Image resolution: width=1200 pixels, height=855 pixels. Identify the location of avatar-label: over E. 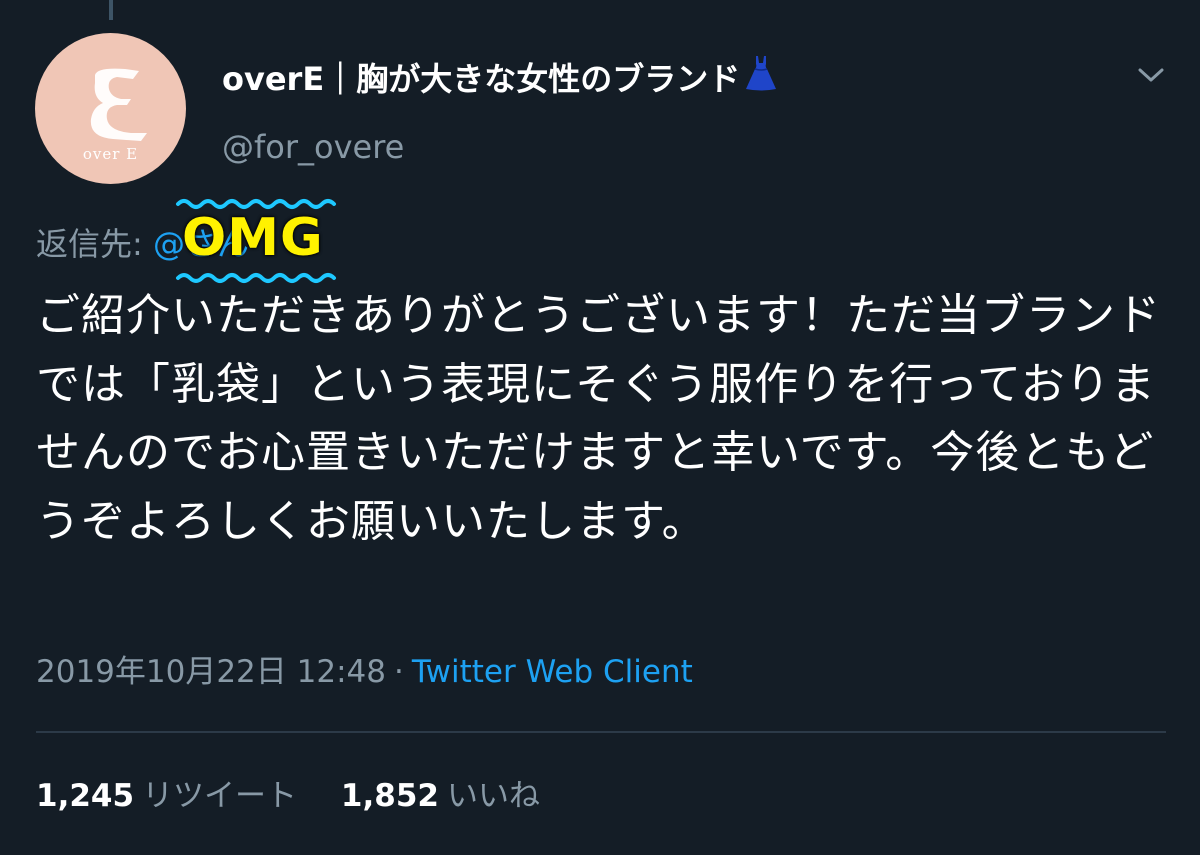
(110, 154).